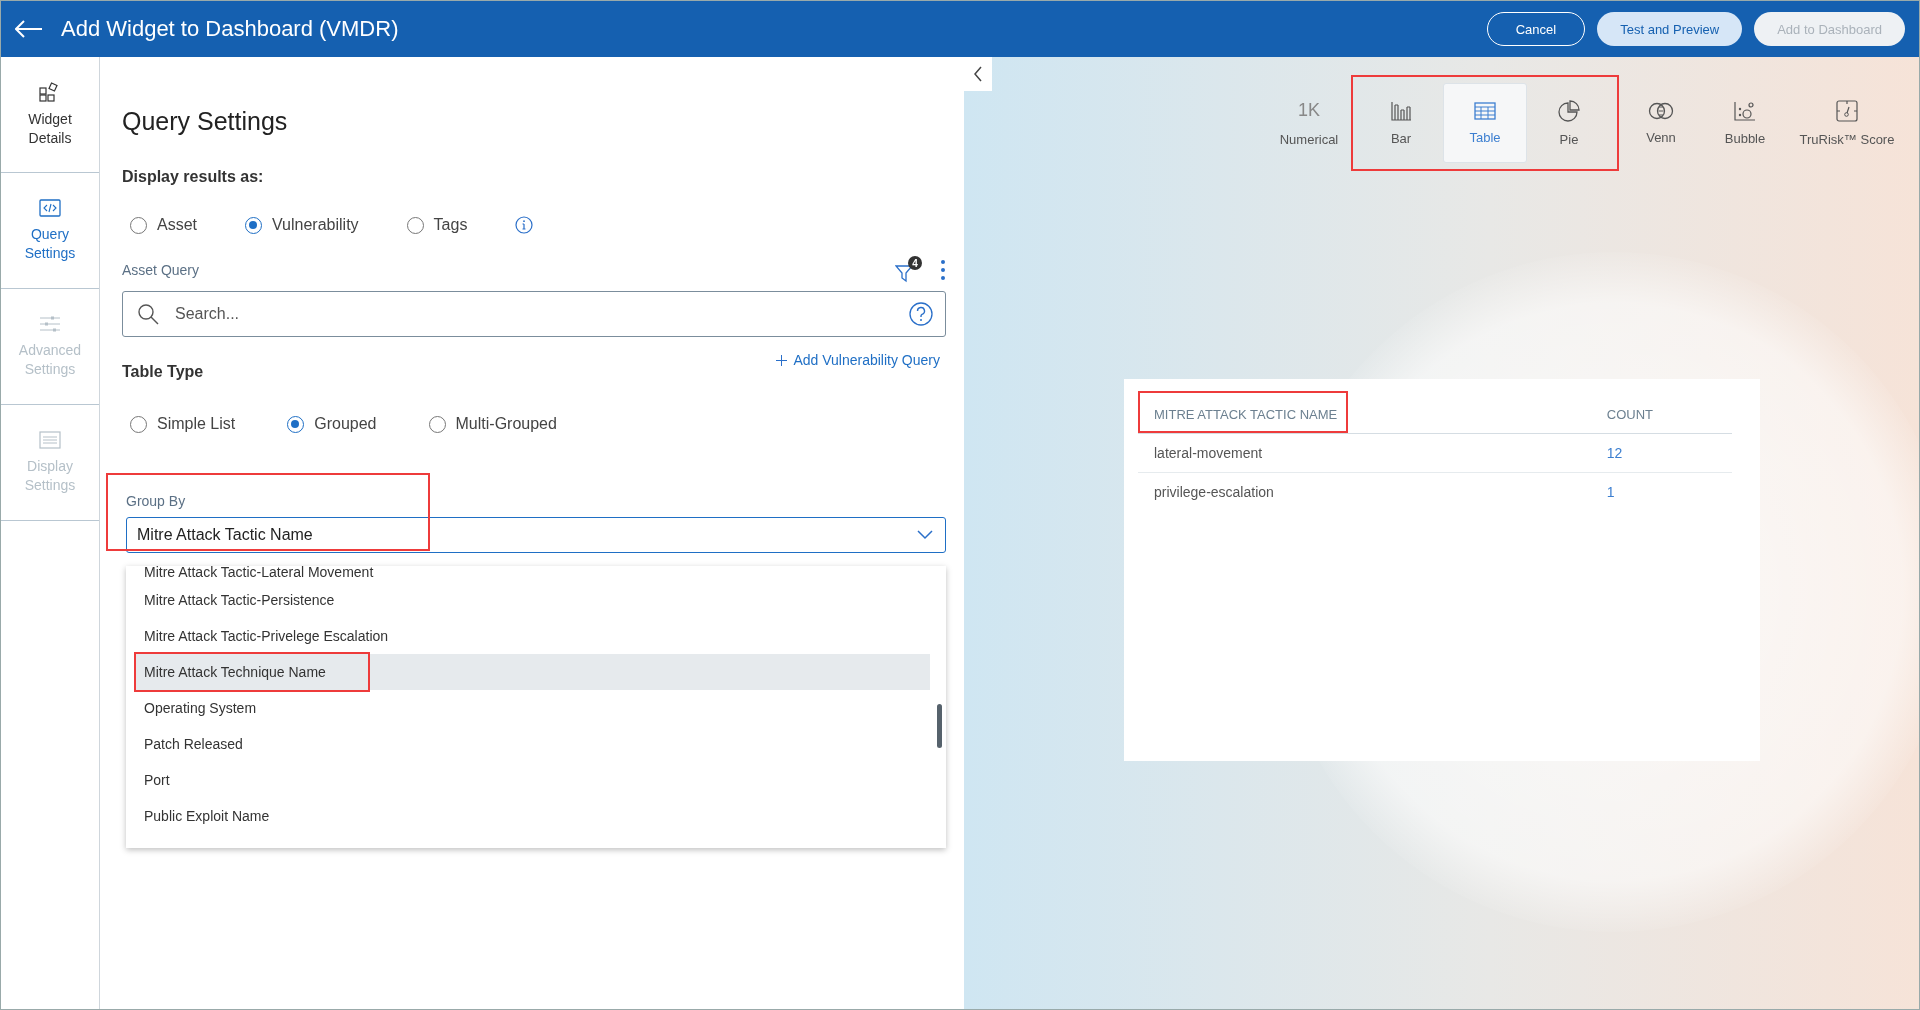  I want to click on table-icon, so click(1485, 110).